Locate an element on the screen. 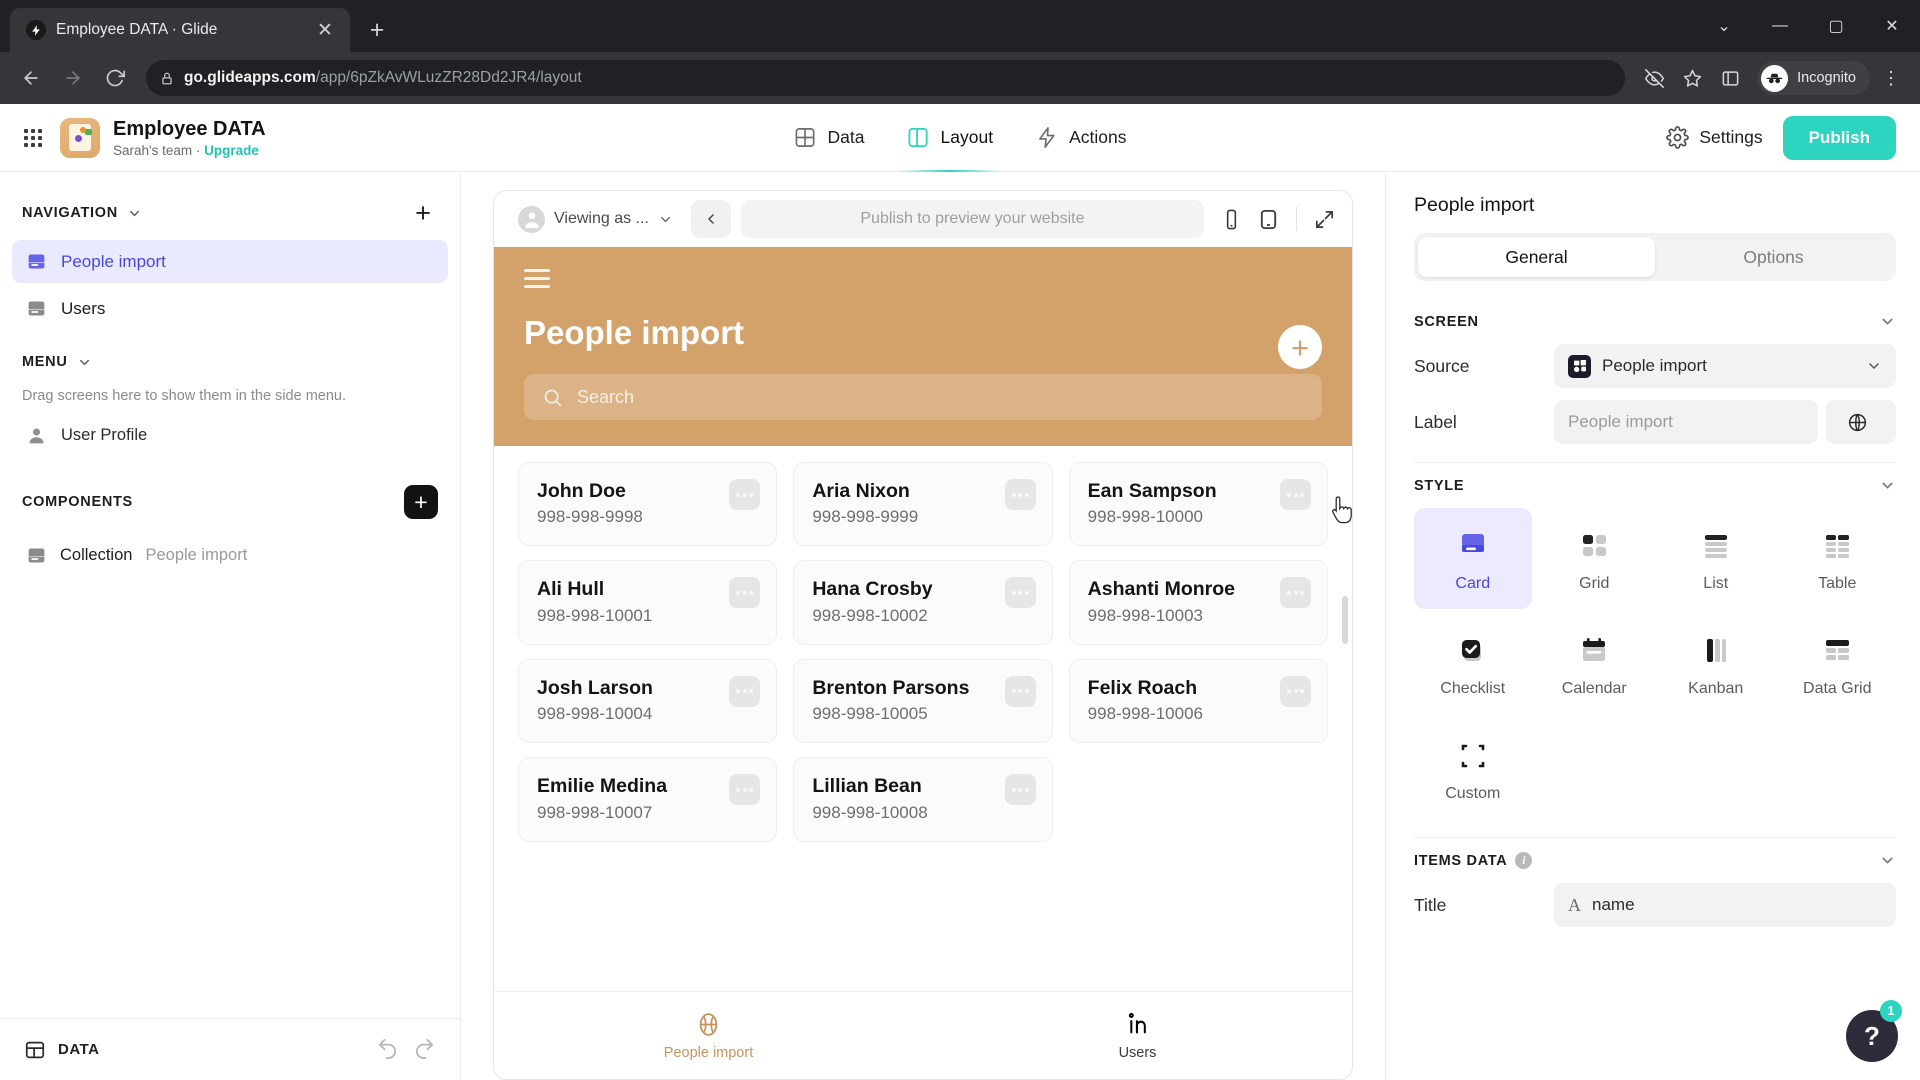  profile-chip: Incognito is located at coordinates (1813, 78).